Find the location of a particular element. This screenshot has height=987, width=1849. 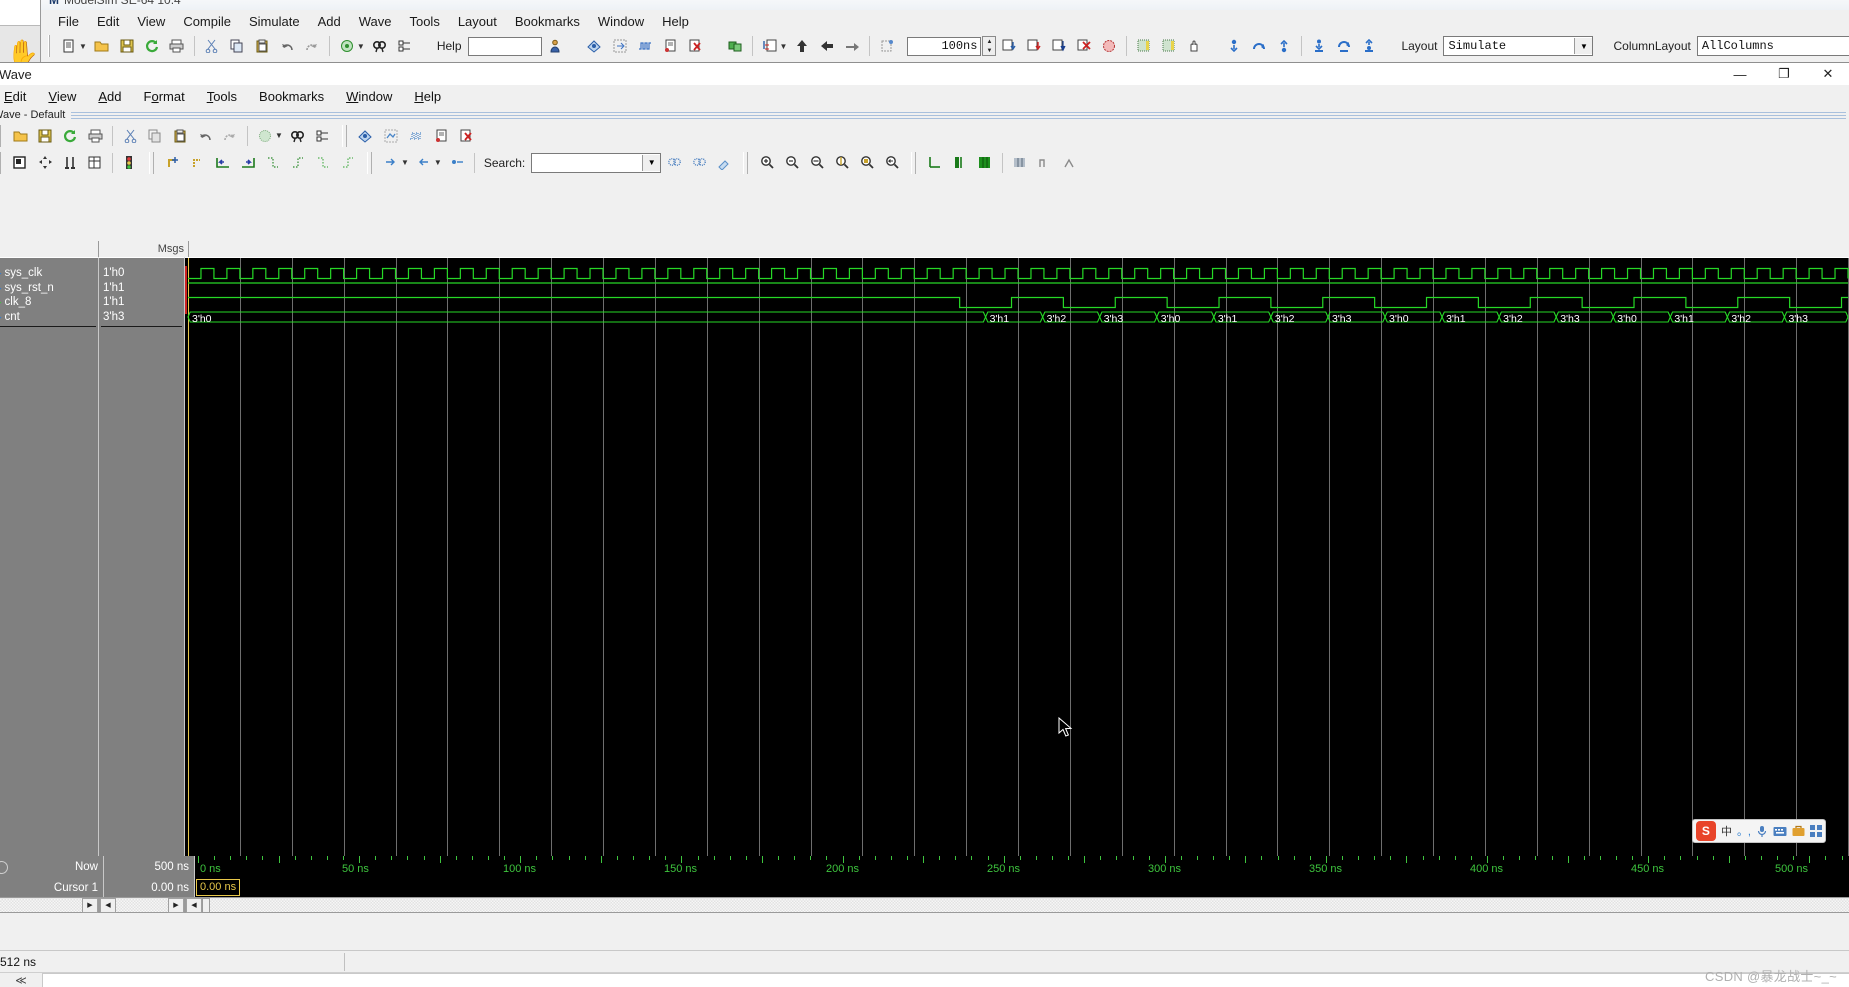

print-icon is located at coordinates (177, 46).